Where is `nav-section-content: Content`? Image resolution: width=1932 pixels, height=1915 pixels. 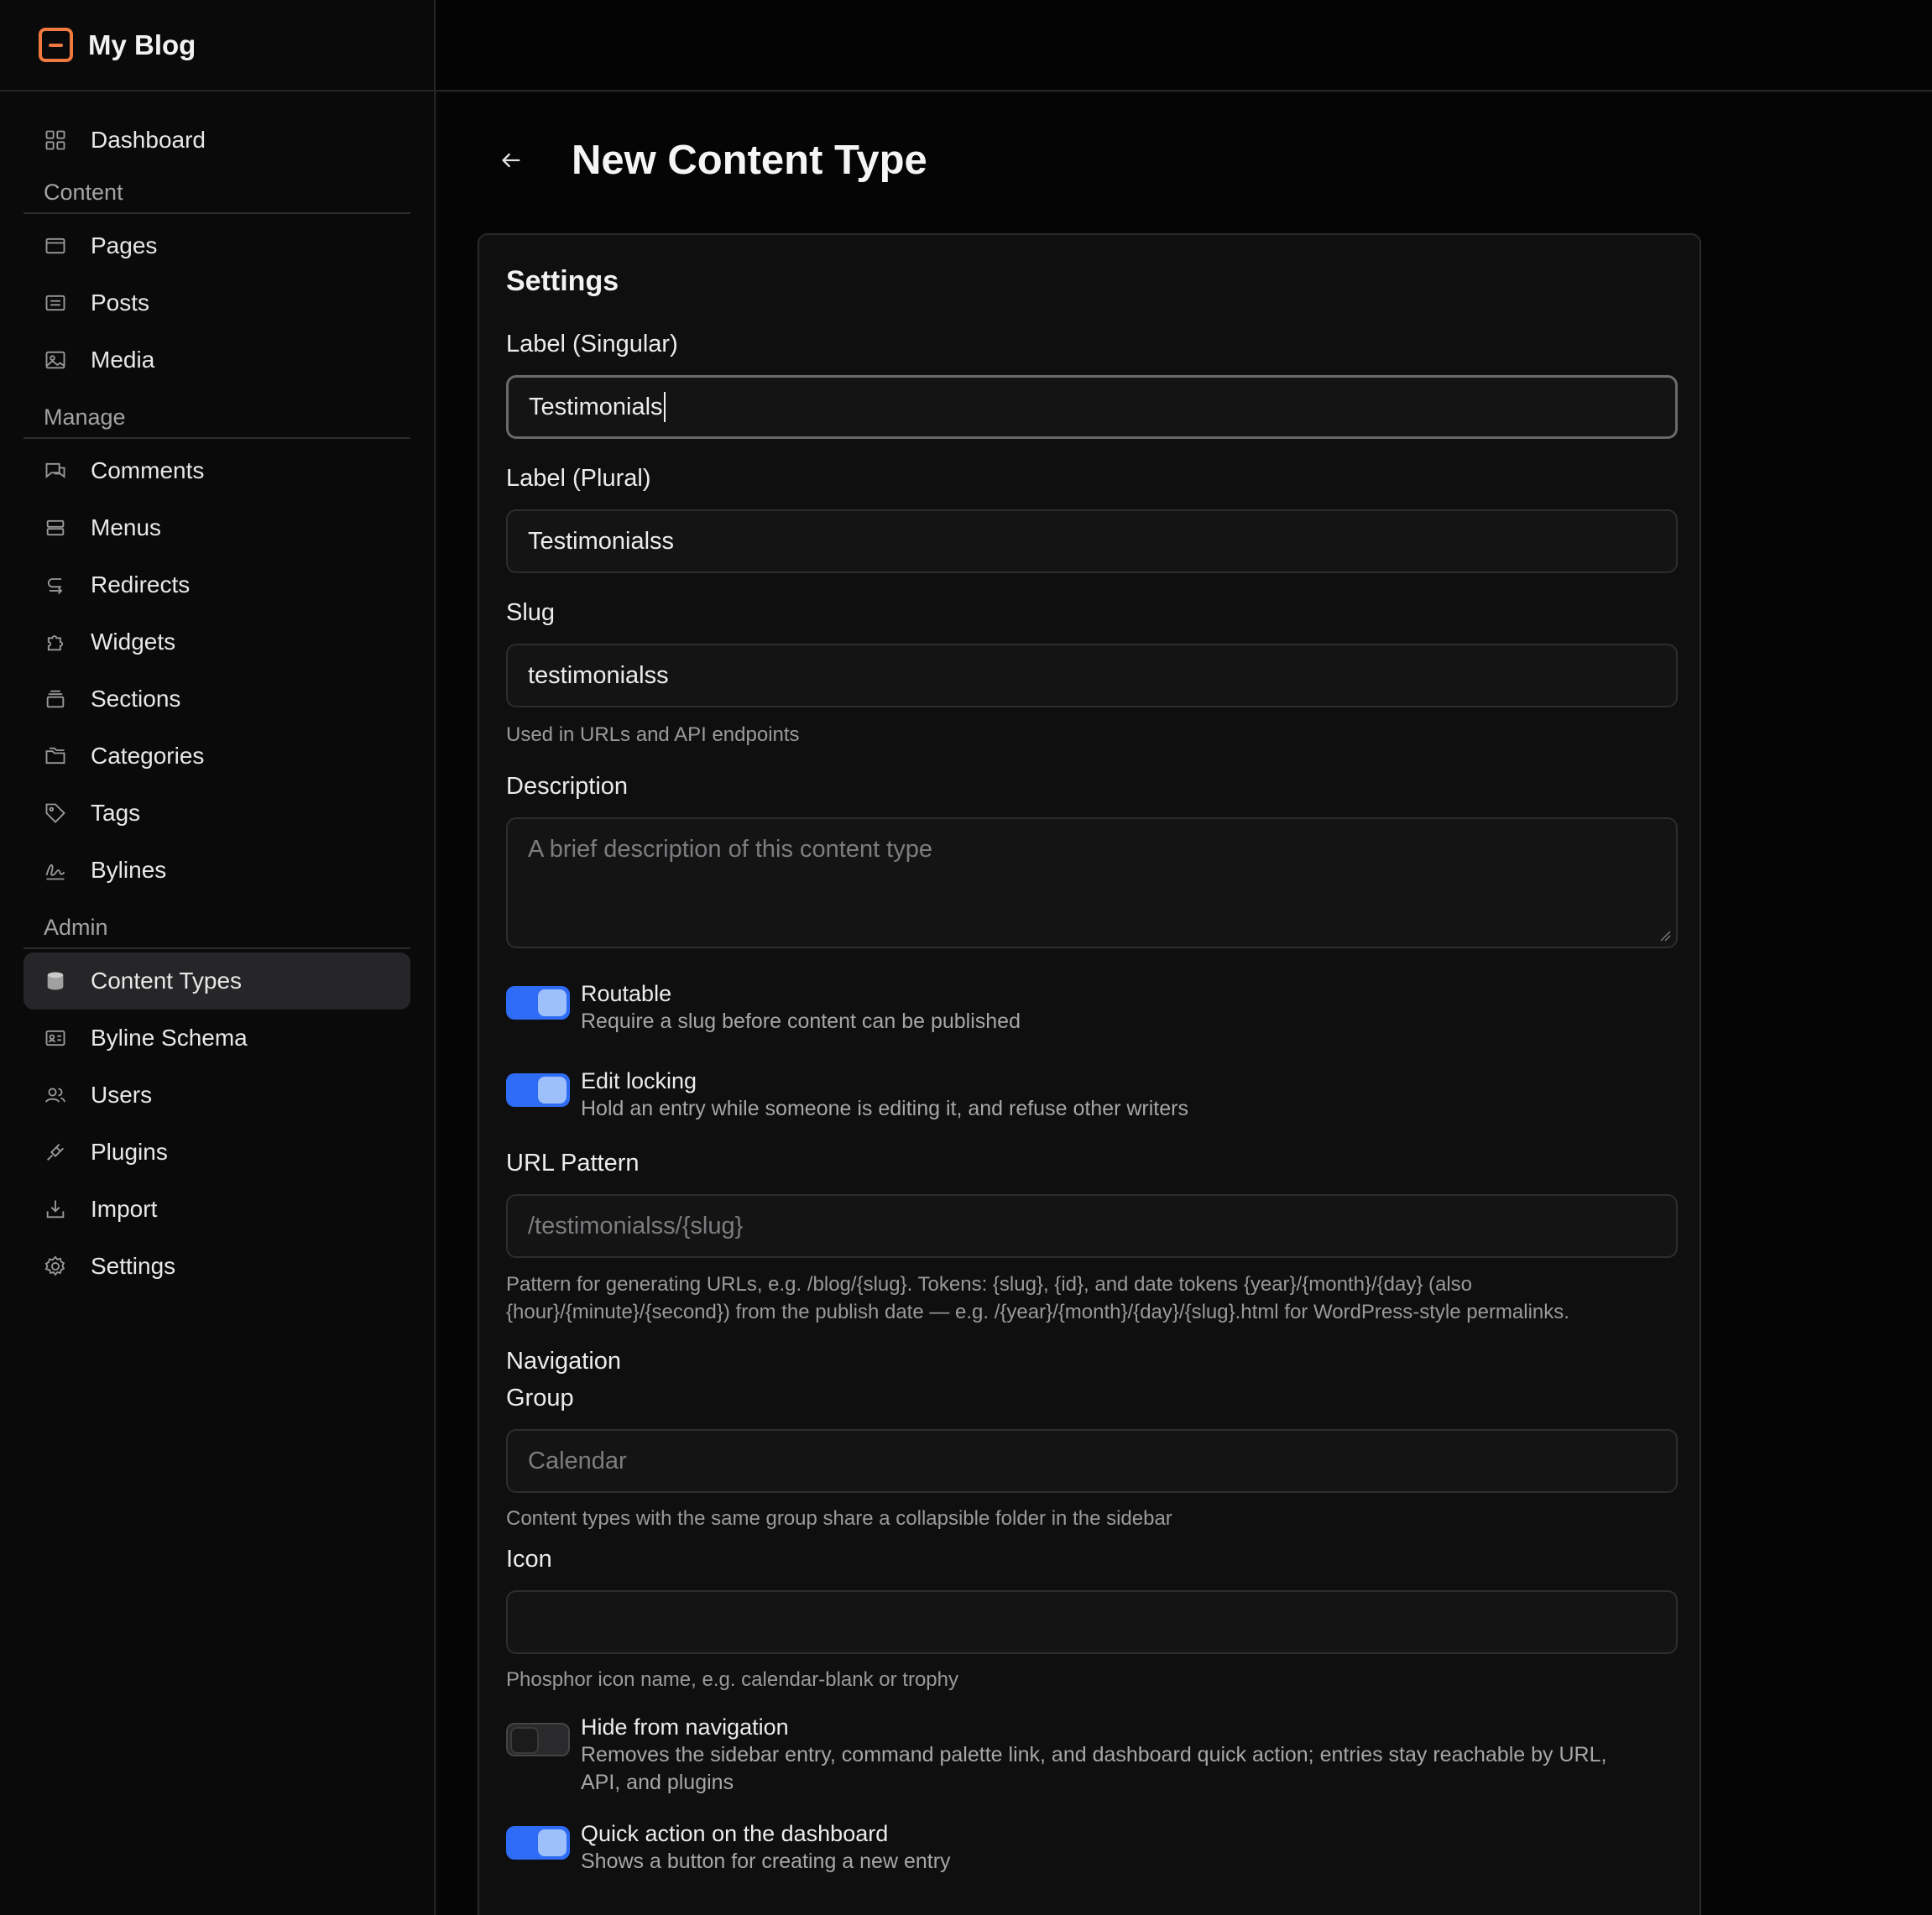
nav-section-content: Content is located at coordinates (216, 191).